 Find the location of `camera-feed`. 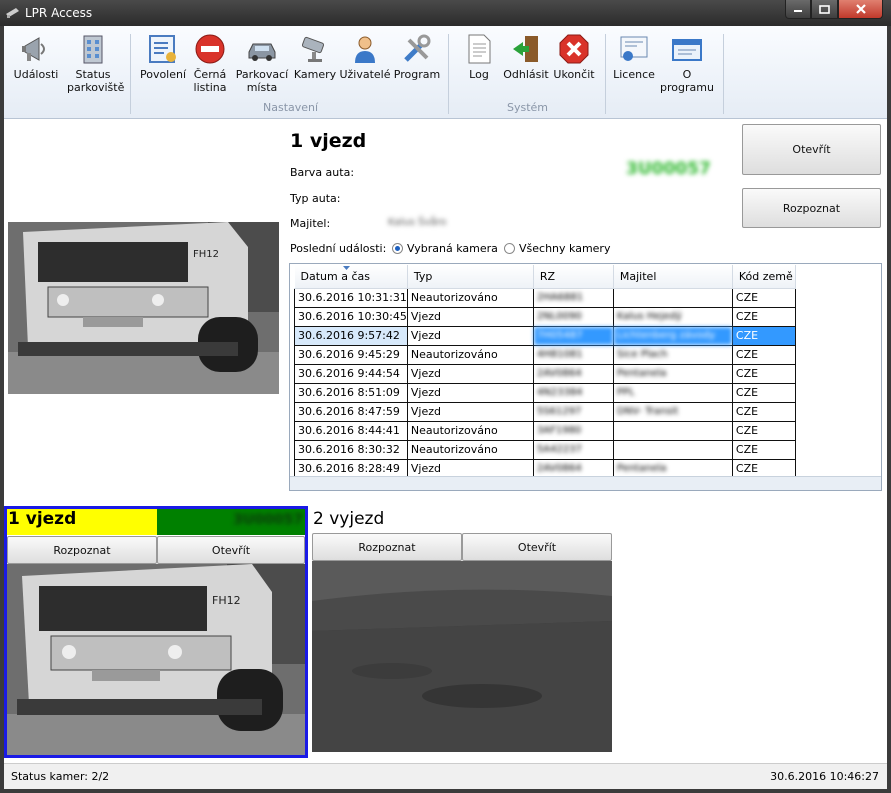

camera-feed is located at coordinates (462, 656).